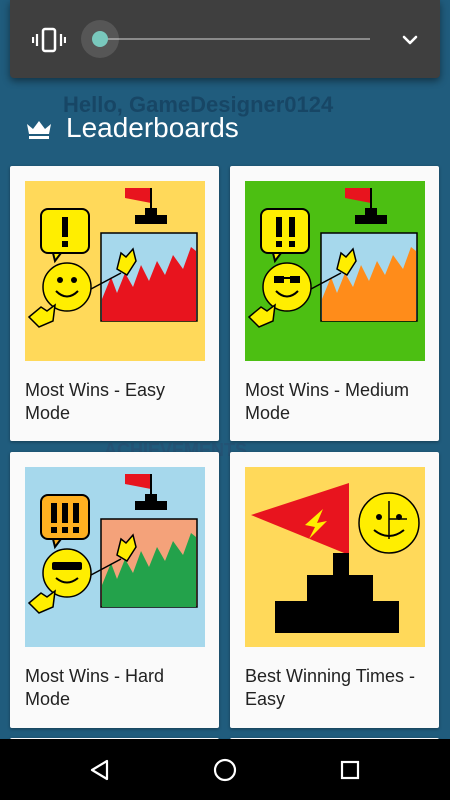  I want to click on system-nav-bar, so click(225, 769).